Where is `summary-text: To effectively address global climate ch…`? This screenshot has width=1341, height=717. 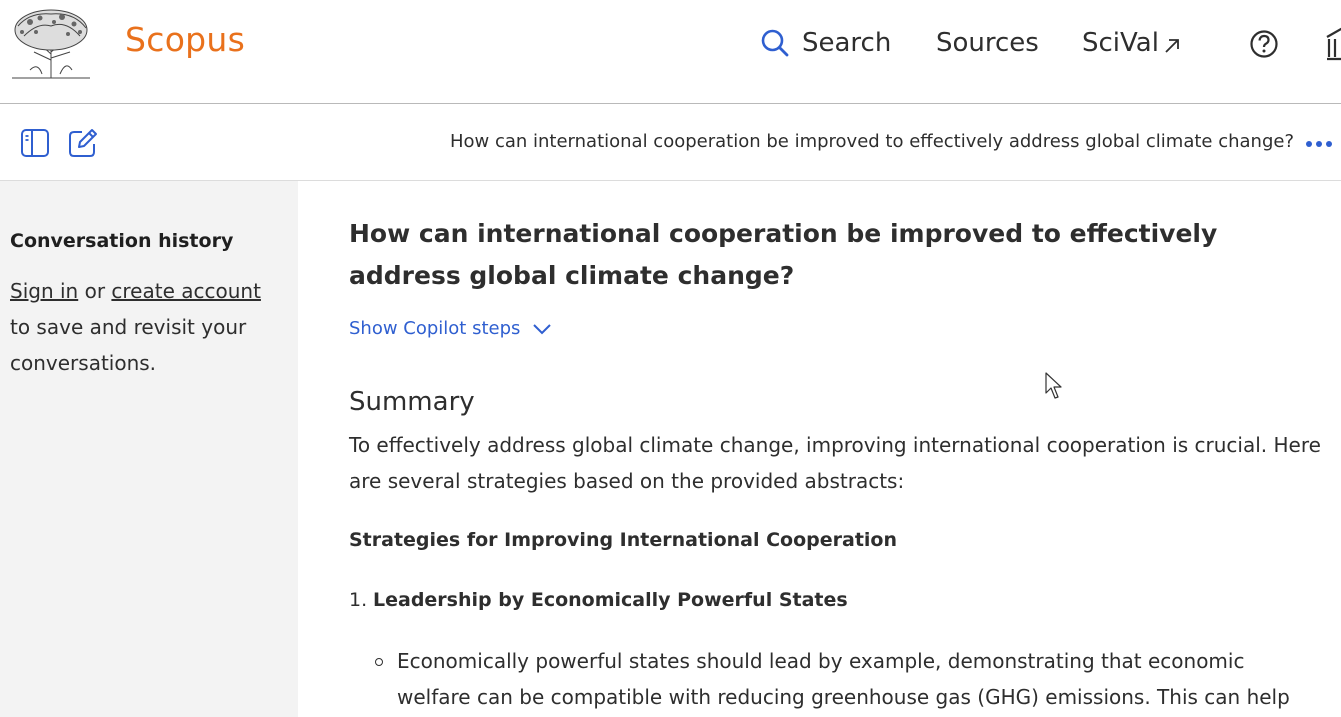
summary-text: To effectively address global climate ch… is located at coordinates (835, 463).